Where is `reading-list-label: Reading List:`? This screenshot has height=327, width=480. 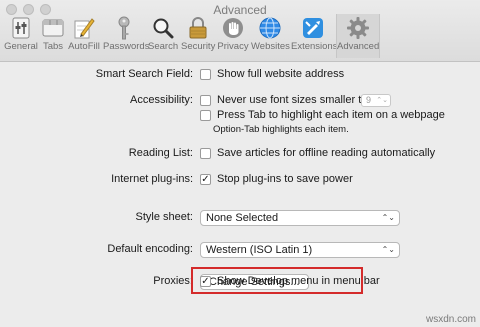 reading-list-label: Reading List: is located at coordinates (160, 153).